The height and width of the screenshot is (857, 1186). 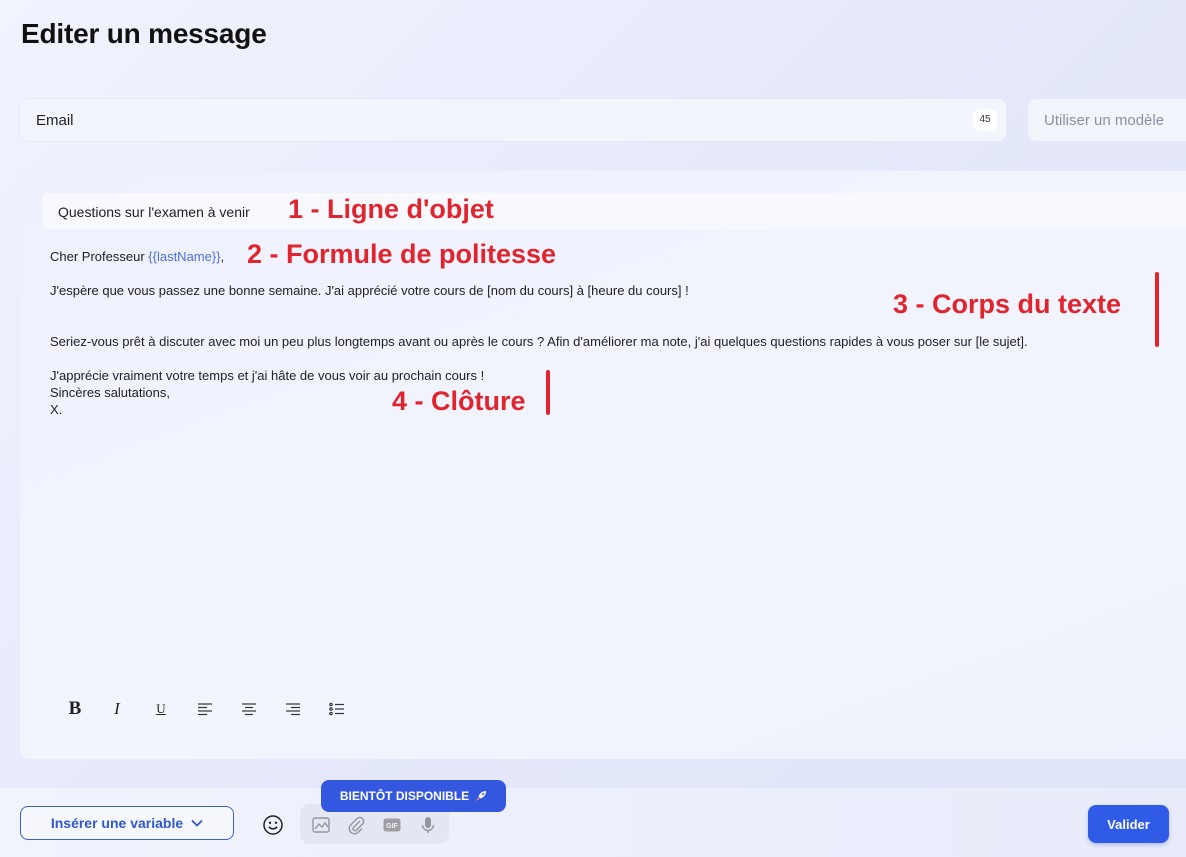 I want to click on greeting-line: Cher Professeur {{lastName}},, so click(x=137, y=256).